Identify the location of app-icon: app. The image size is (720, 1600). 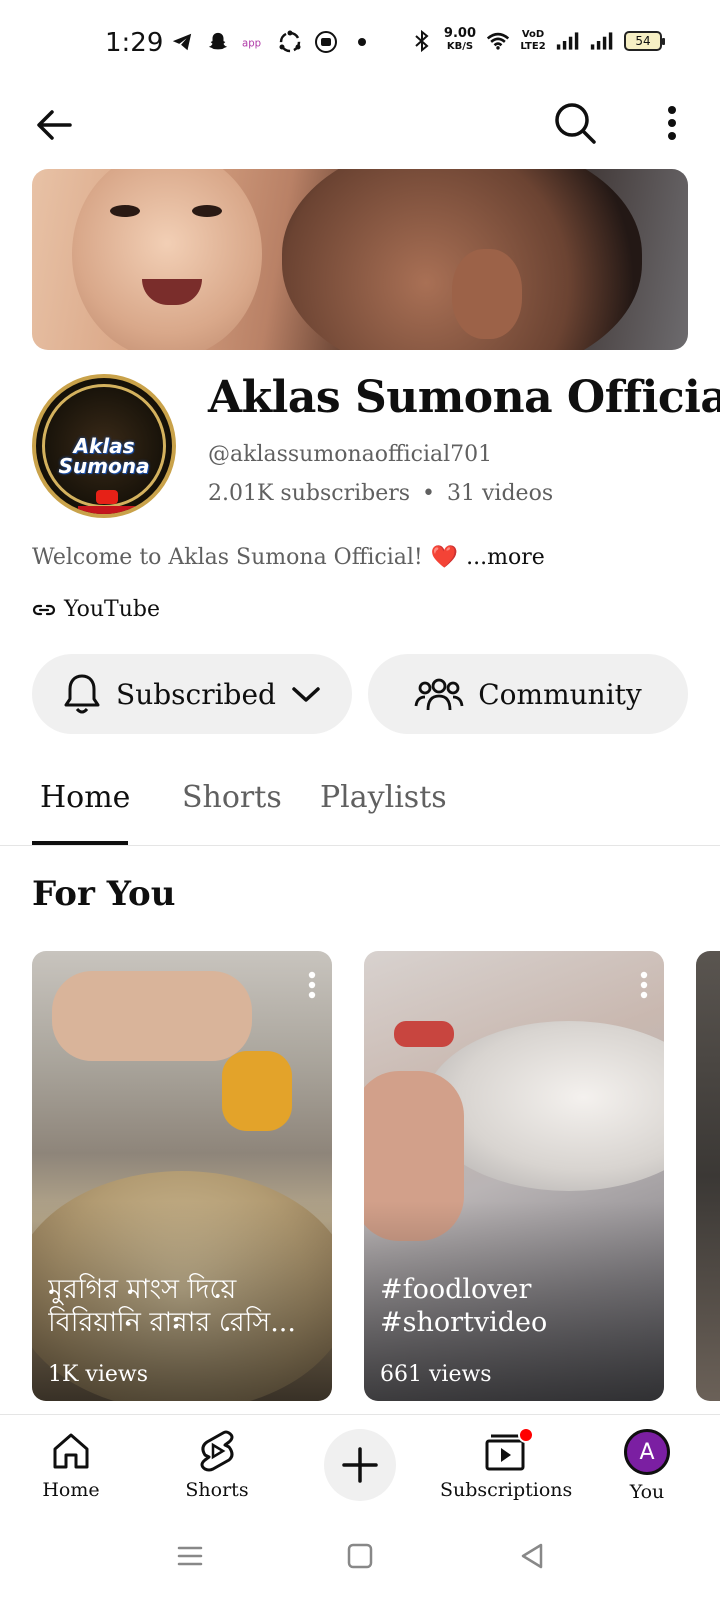
(254, 42).